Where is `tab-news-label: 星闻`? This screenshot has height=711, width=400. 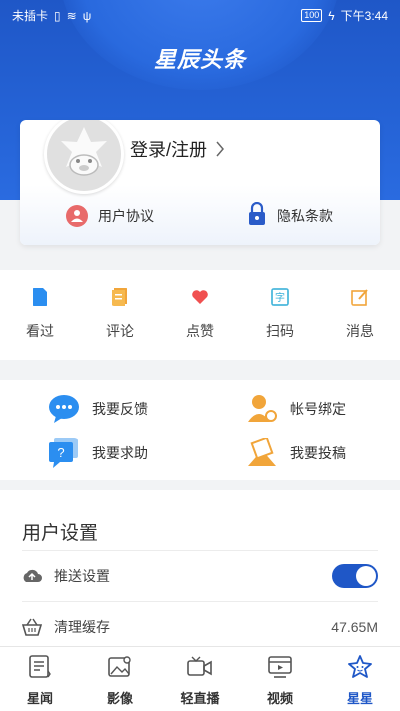 tab-news-label: 星闻 is located at coordinates (39, 698).